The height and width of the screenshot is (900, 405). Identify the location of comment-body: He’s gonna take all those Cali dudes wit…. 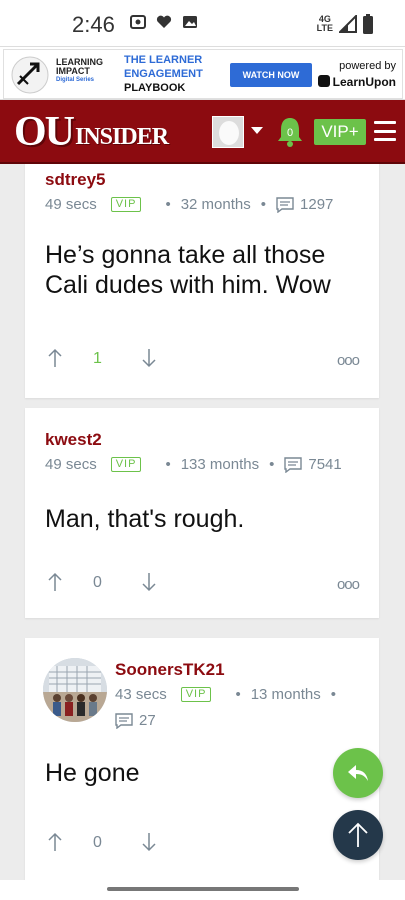
(188, 270).